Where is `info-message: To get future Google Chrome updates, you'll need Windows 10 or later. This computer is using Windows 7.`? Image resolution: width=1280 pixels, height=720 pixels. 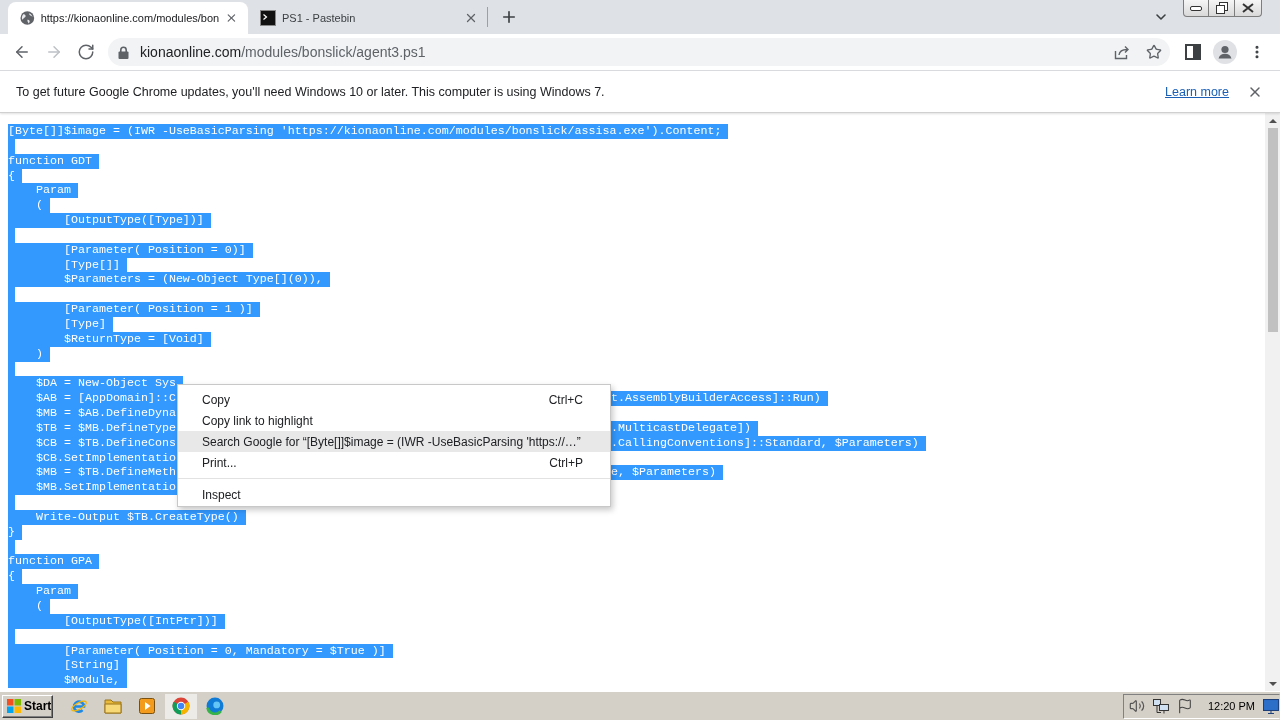
info-message: To get future Google Chrome updates, you'll need Windows 10 or later. This computer is using Windows 7. is located at coordinates (311, 91).